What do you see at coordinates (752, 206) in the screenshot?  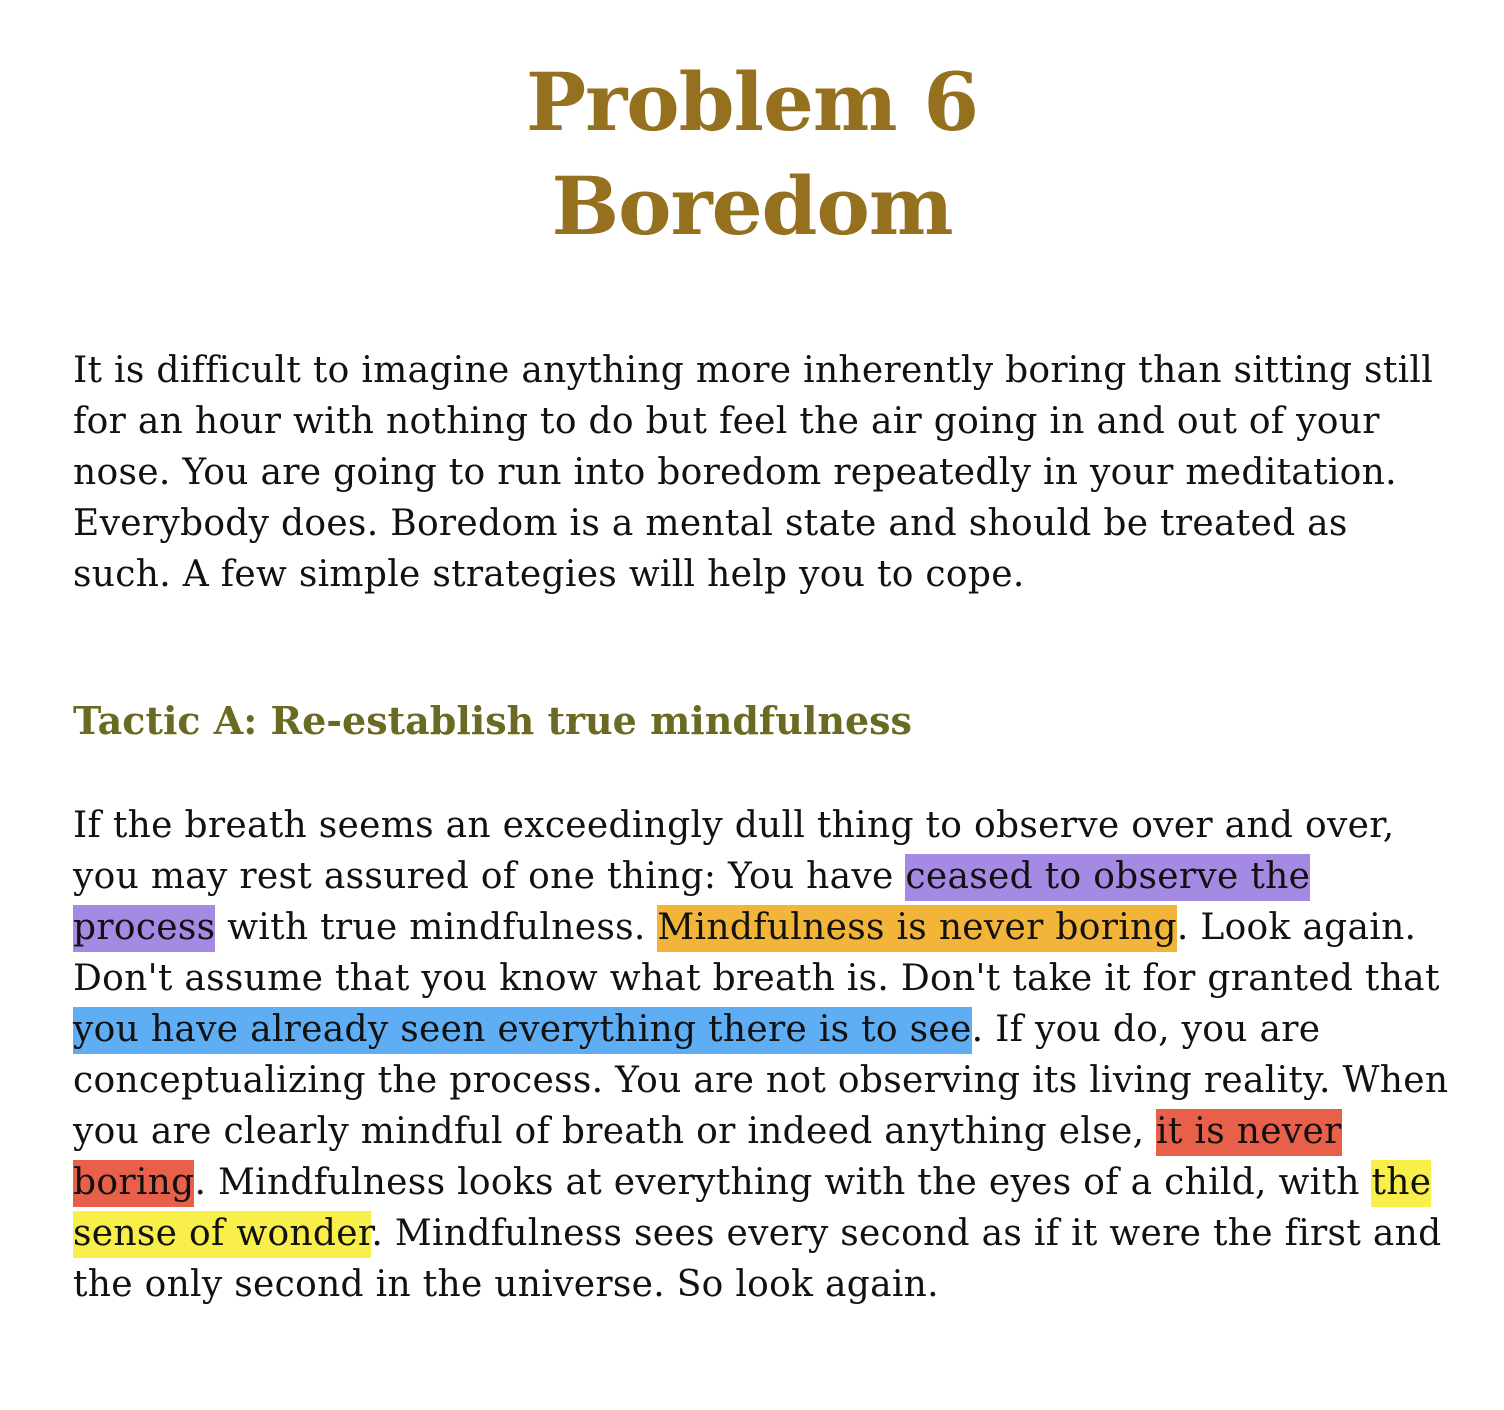 I see `chapter-name: Boredom` at bounding box center [752, 206].